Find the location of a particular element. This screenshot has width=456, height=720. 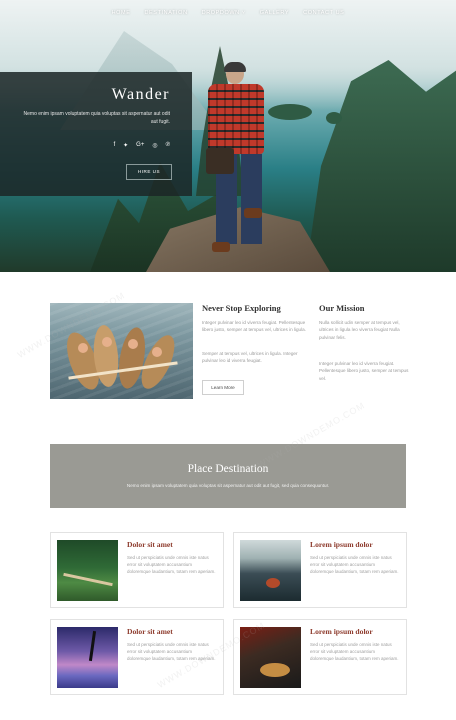

card-image-jungle is located at coordinates (87, 570).